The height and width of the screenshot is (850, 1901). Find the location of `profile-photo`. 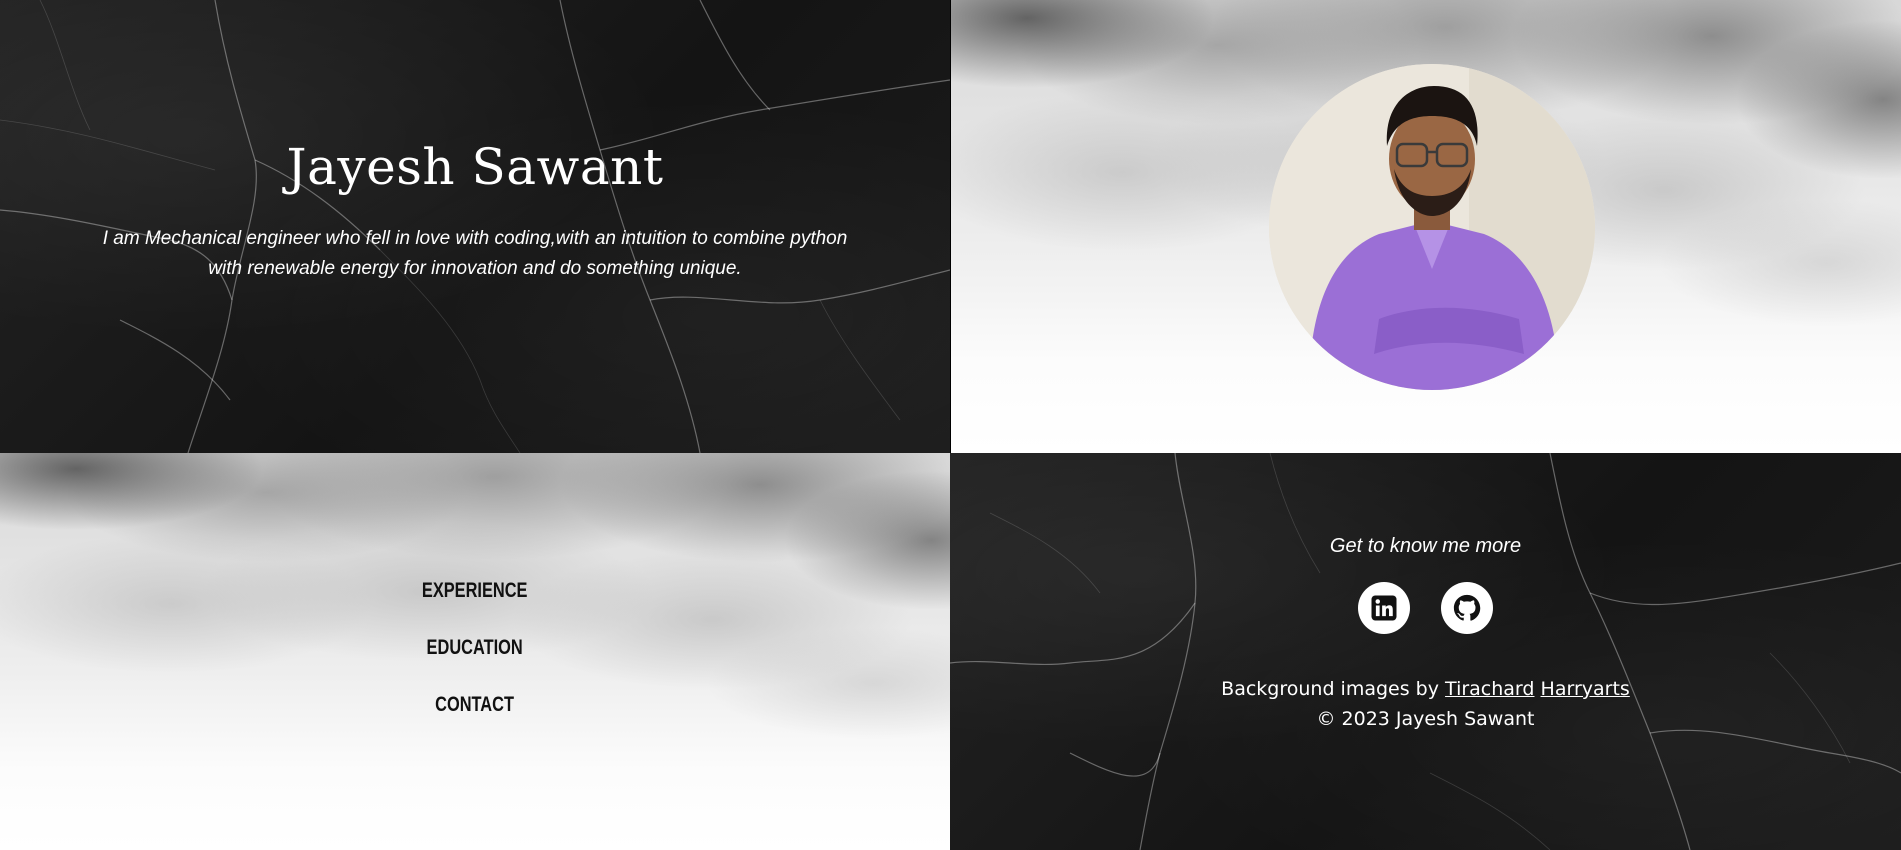

profile-photo is located at coordinates (1432, 227).